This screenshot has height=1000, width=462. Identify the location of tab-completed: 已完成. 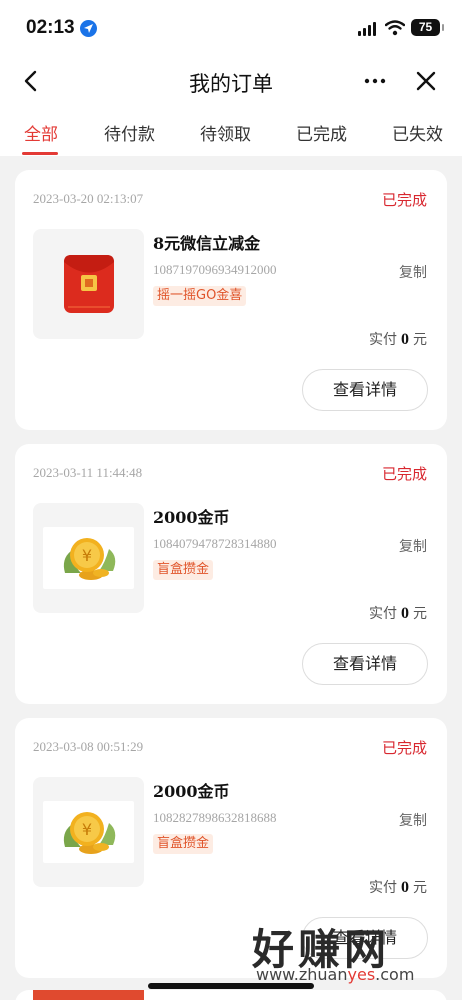
(321, 132).